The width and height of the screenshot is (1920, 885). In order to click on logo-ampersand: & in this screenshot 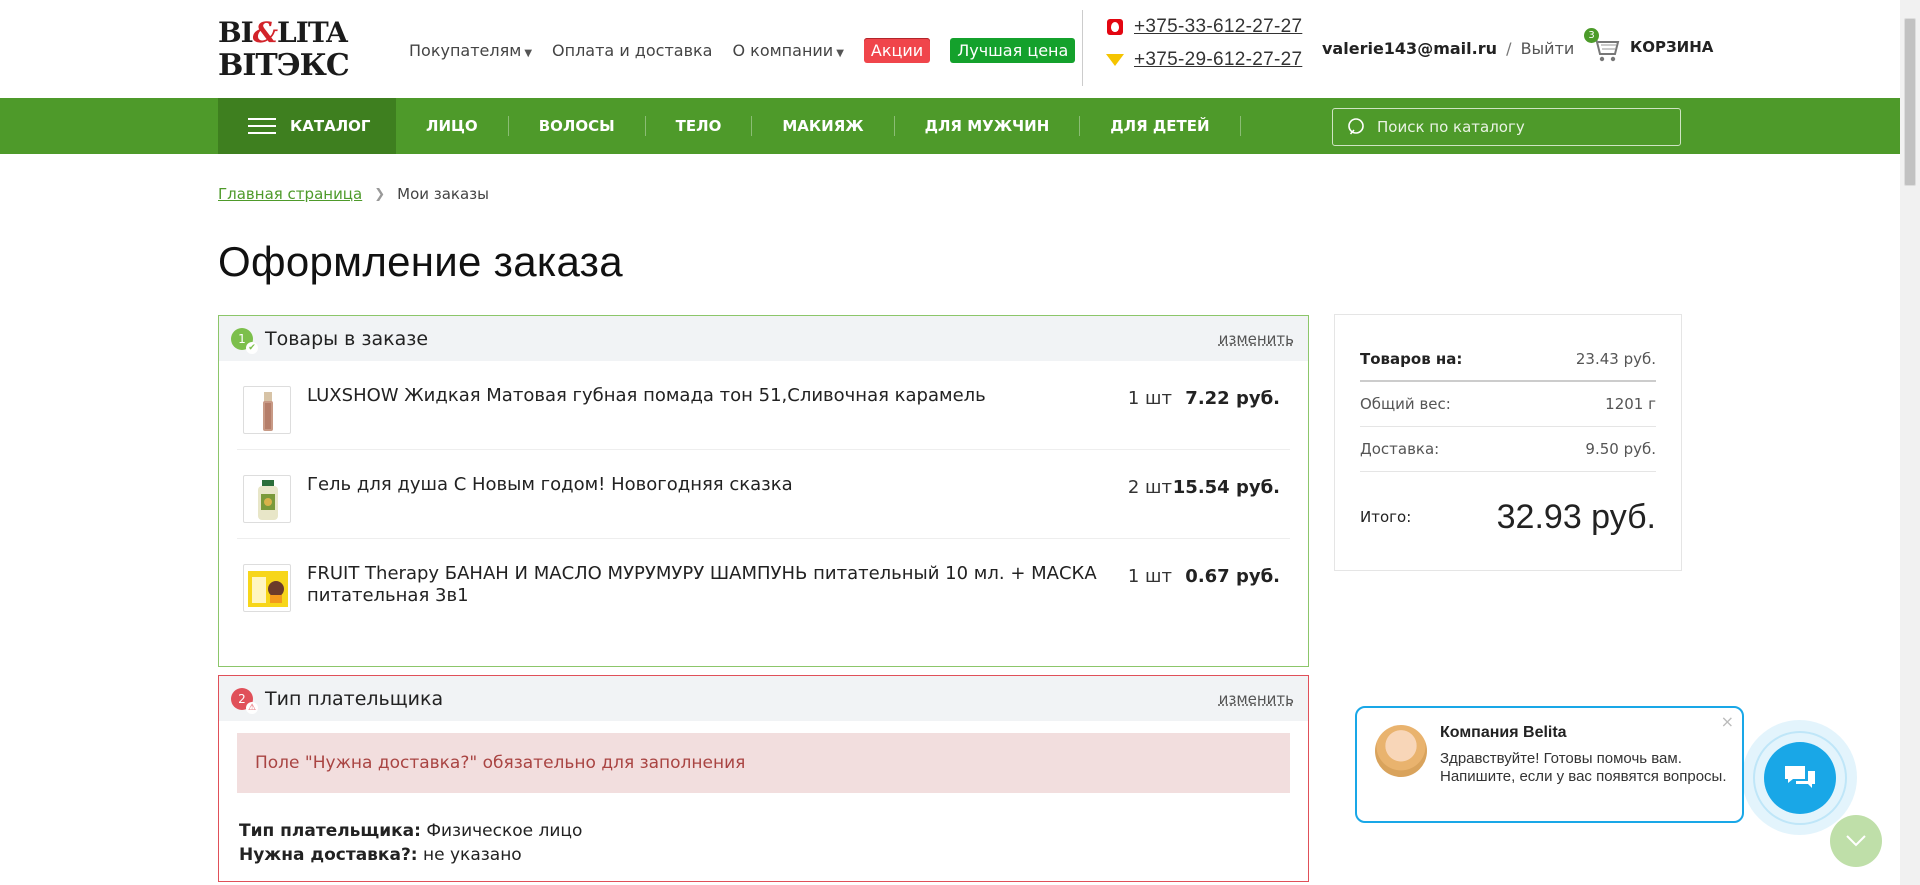, I will do `click(265, 32)`.